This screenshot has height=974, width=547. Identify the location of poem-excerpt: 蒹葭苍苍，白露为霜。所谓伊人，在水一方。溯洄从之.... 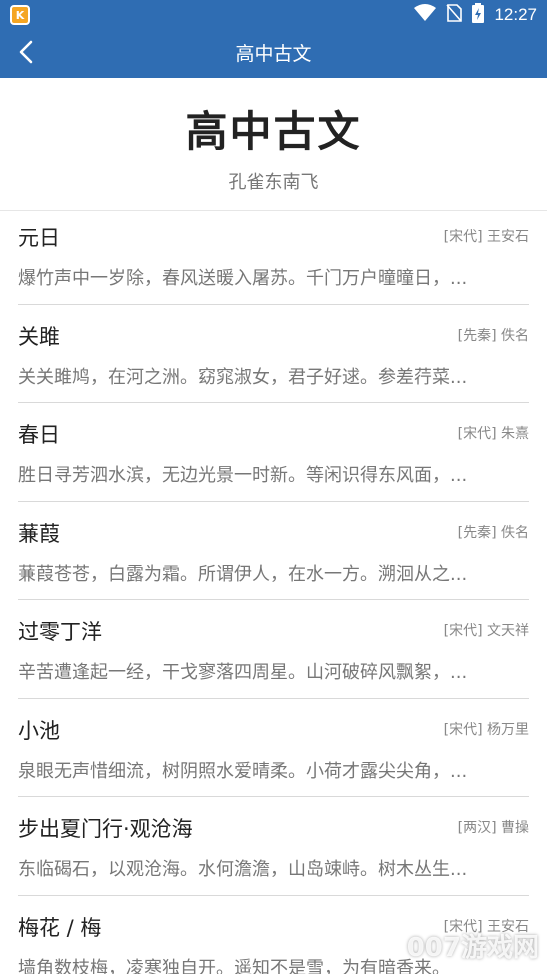
(243, 574).